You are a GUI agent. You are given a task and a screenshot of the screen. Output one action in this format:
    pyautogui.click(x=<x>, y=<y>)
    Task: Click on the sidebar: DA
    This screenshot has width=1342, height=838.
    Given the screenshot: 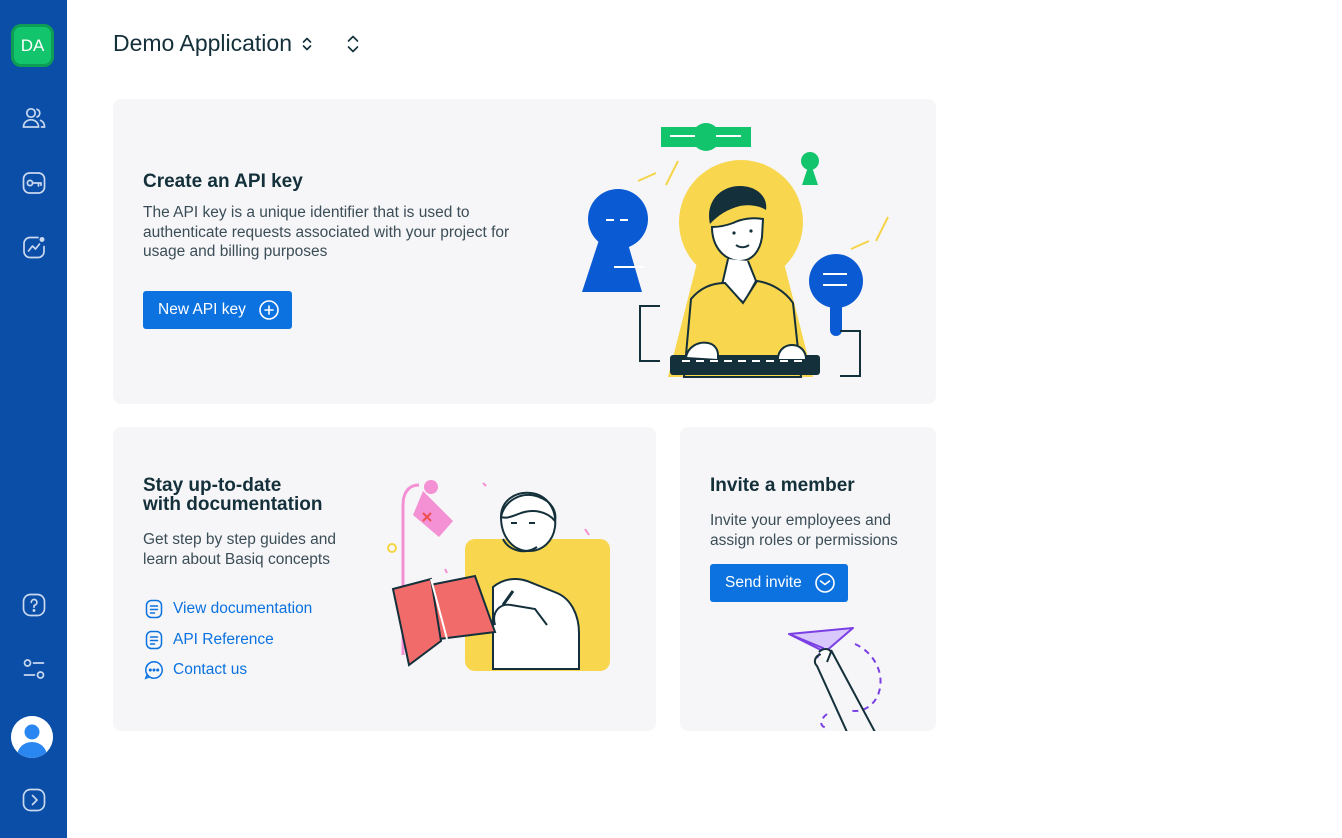 What is the action you would take?
    pyautogui.click(x=33, y=419)
    